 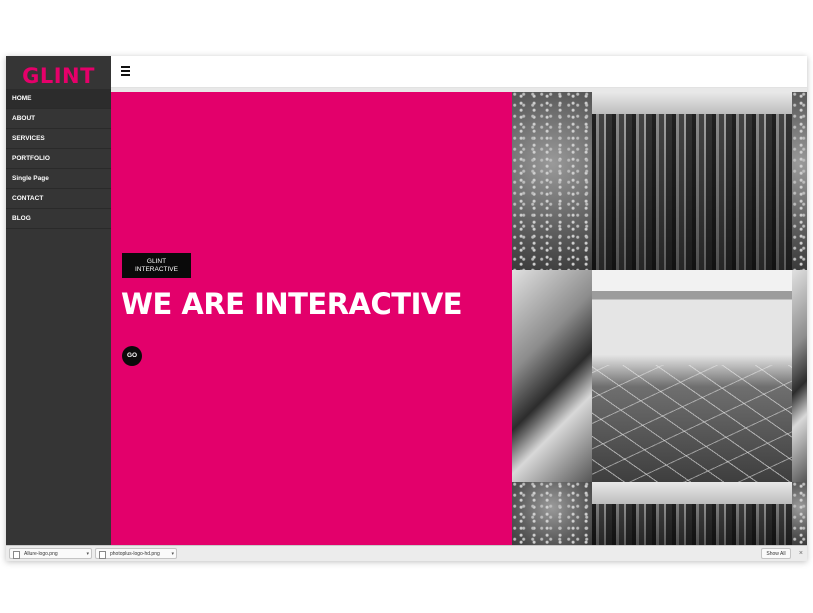 What do you see at coordinates (132, 356) in the screenshot?
I see `go-button: GO` at bounding box center [132, 356].